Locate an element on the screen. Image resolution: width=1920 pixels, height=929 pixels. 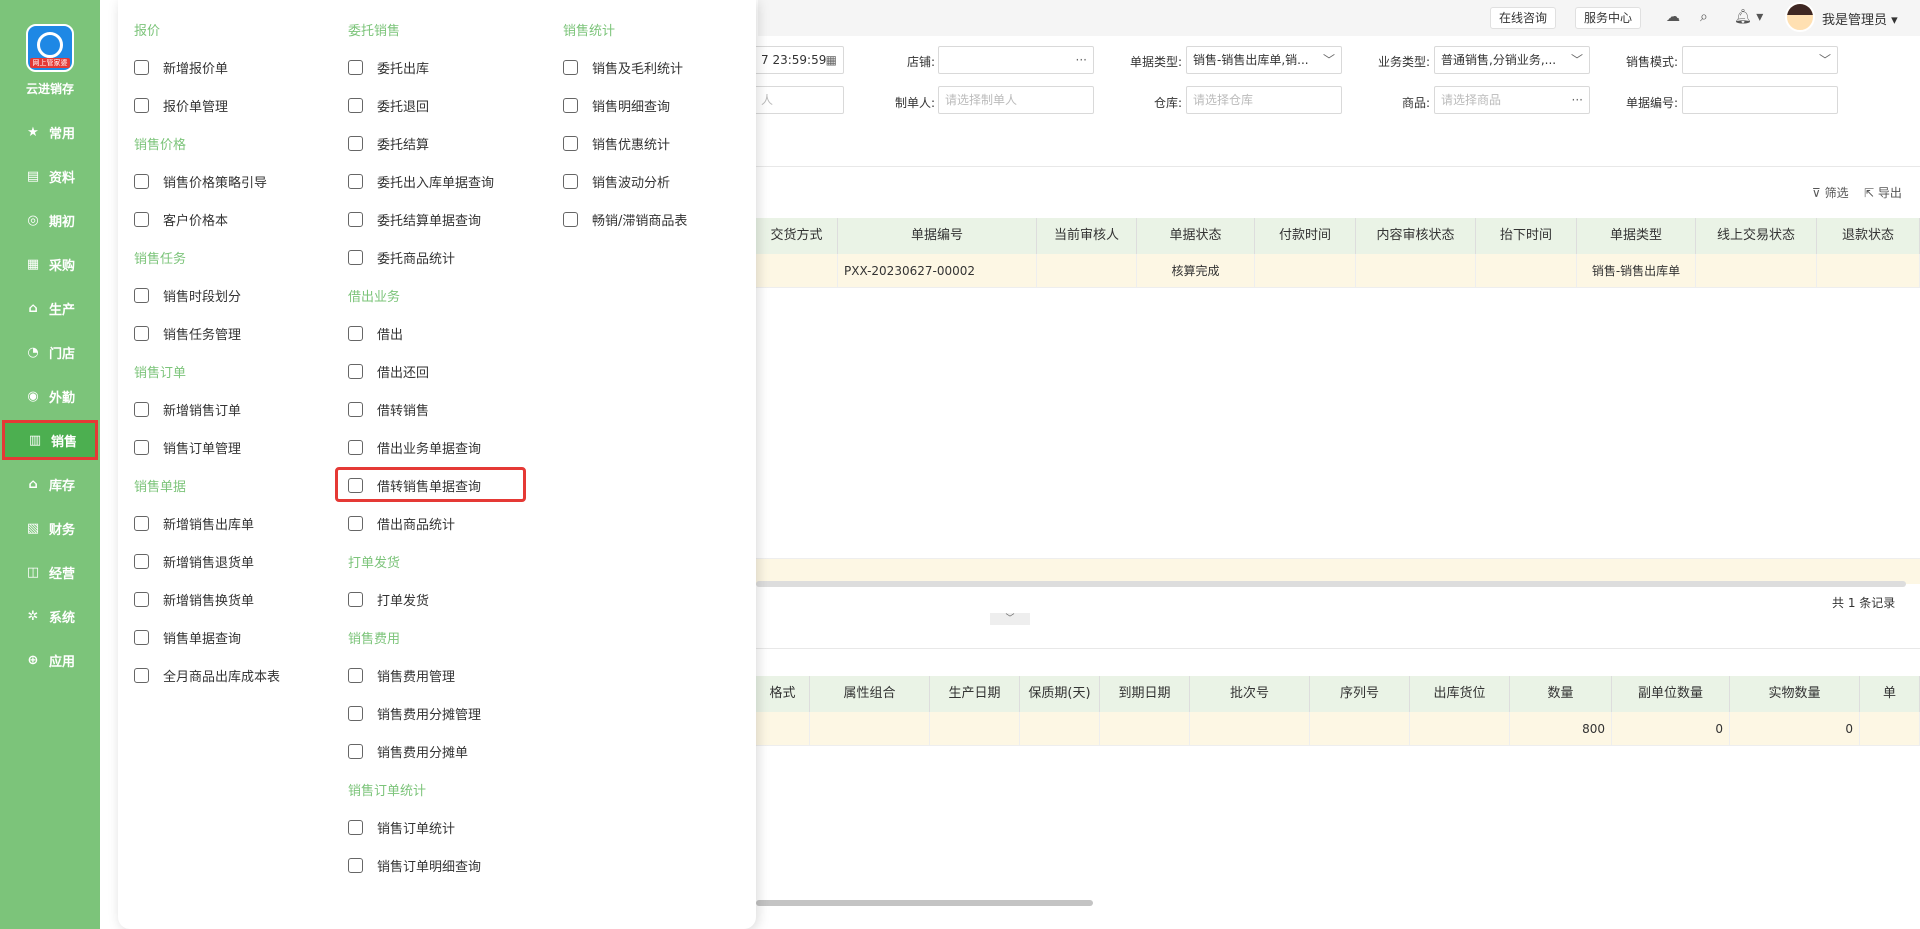
menu-item: 借转销售 is located at coordinates (388, 409).